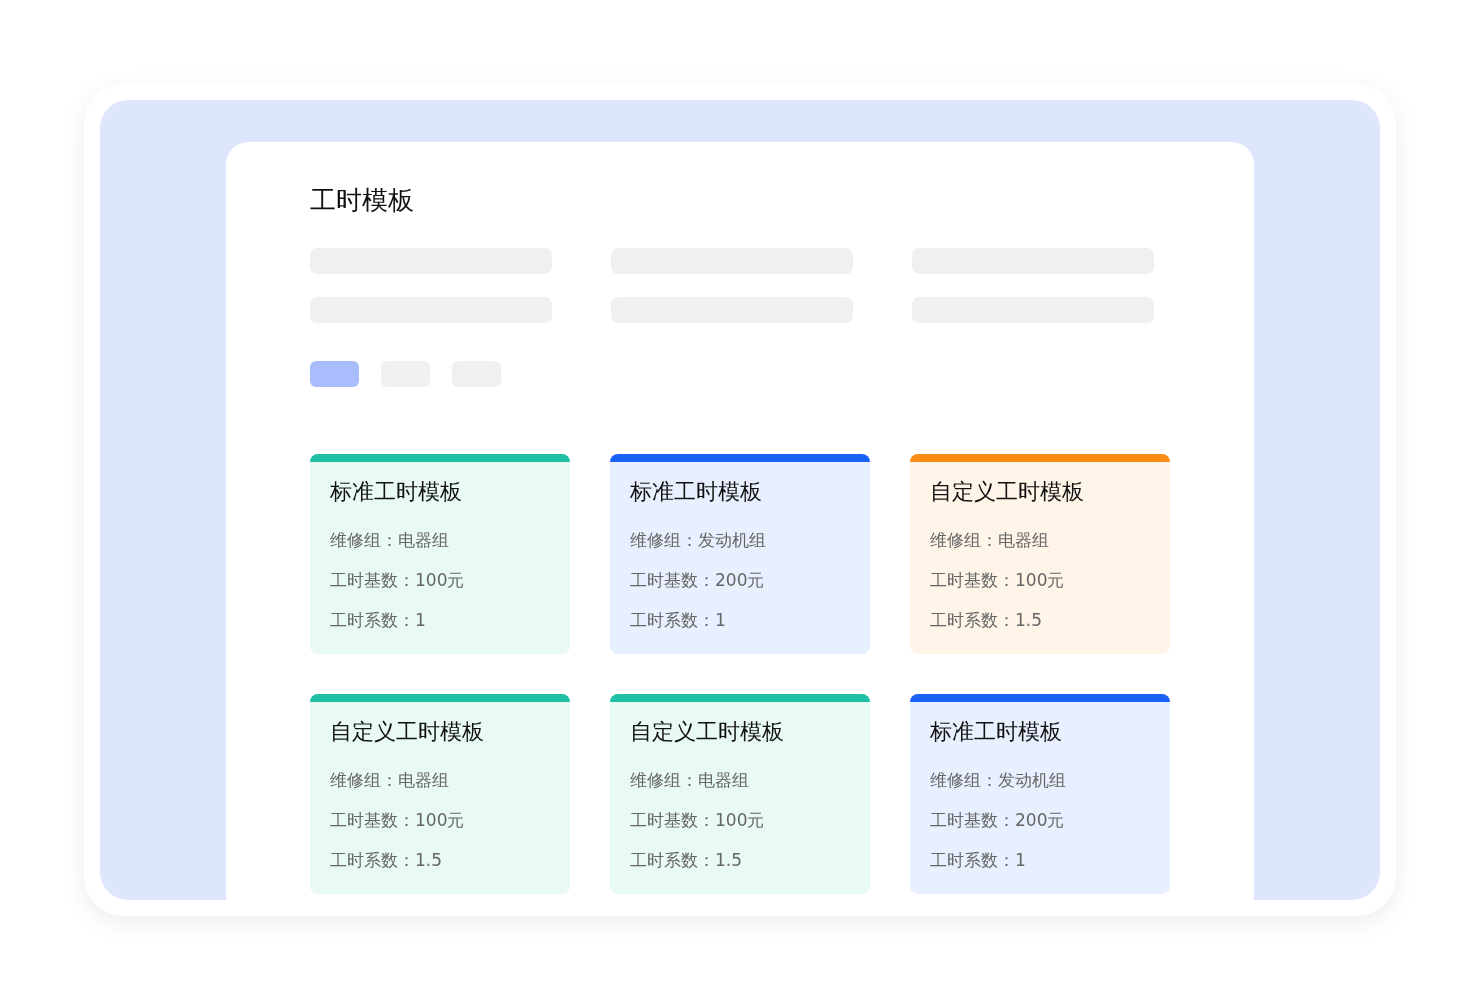 The width and height of the screenshot is (1480, 1000). I want to click on filter-chip, so click(334, 374).